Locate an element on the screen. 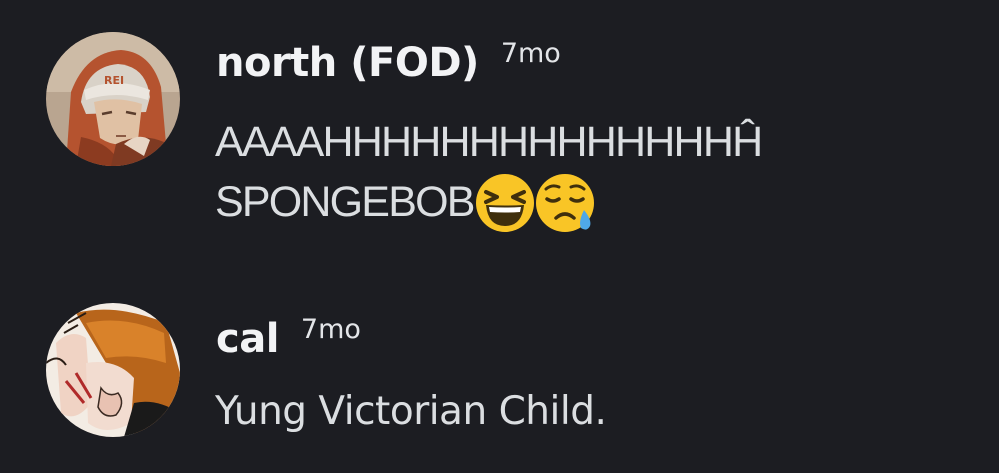 This screenshot has width=999, height=473. message-line: Yung Victorian Child. is located at coordinates (411, 411).